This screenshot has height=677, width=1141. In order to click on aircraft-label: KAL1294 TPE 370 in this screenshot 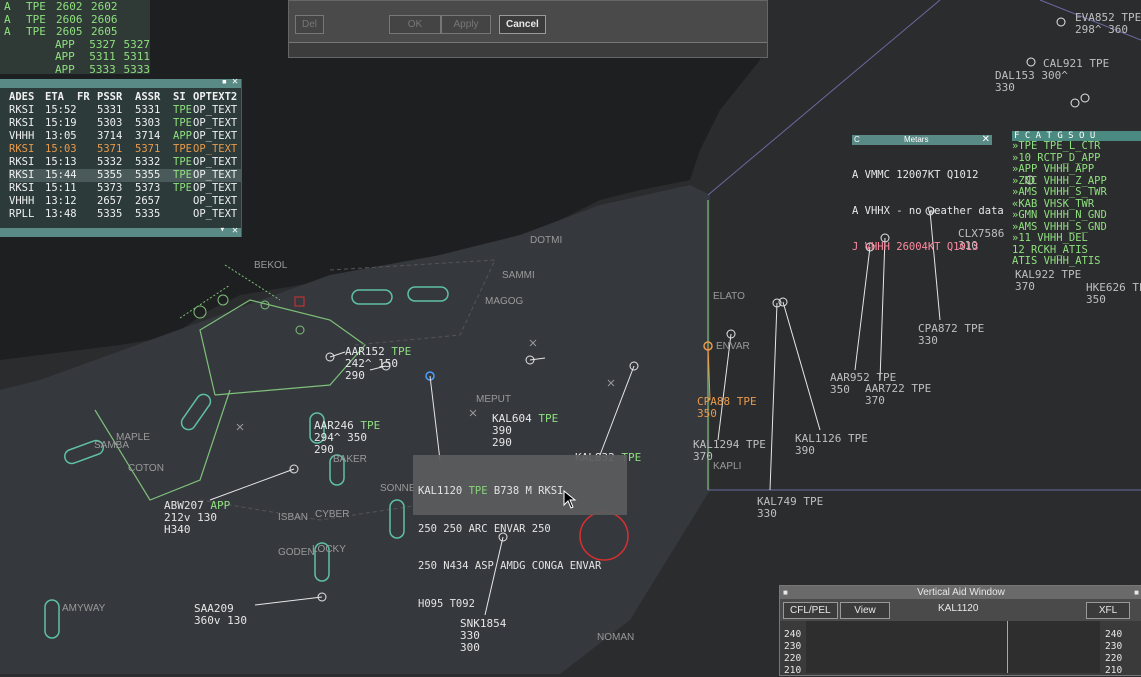, I will do `click(729, 451)`.